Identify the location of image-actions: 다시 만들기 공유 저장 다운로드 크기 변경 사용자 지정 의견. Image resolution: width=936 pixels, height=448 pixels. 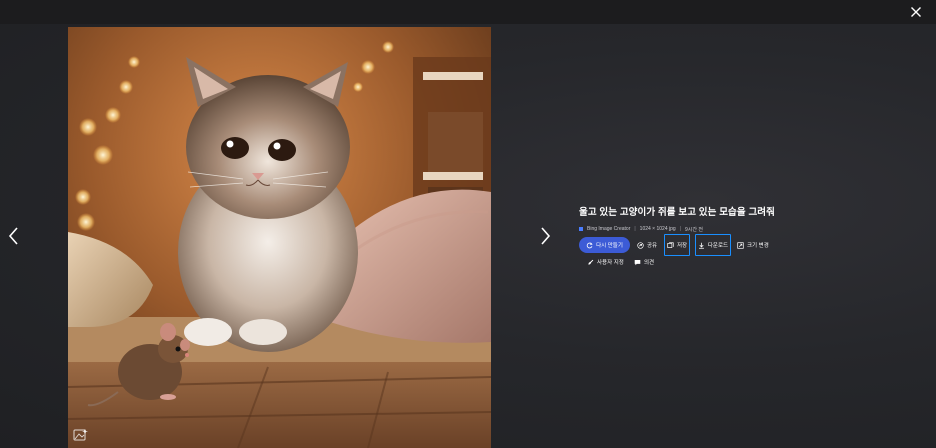
(744, 254).